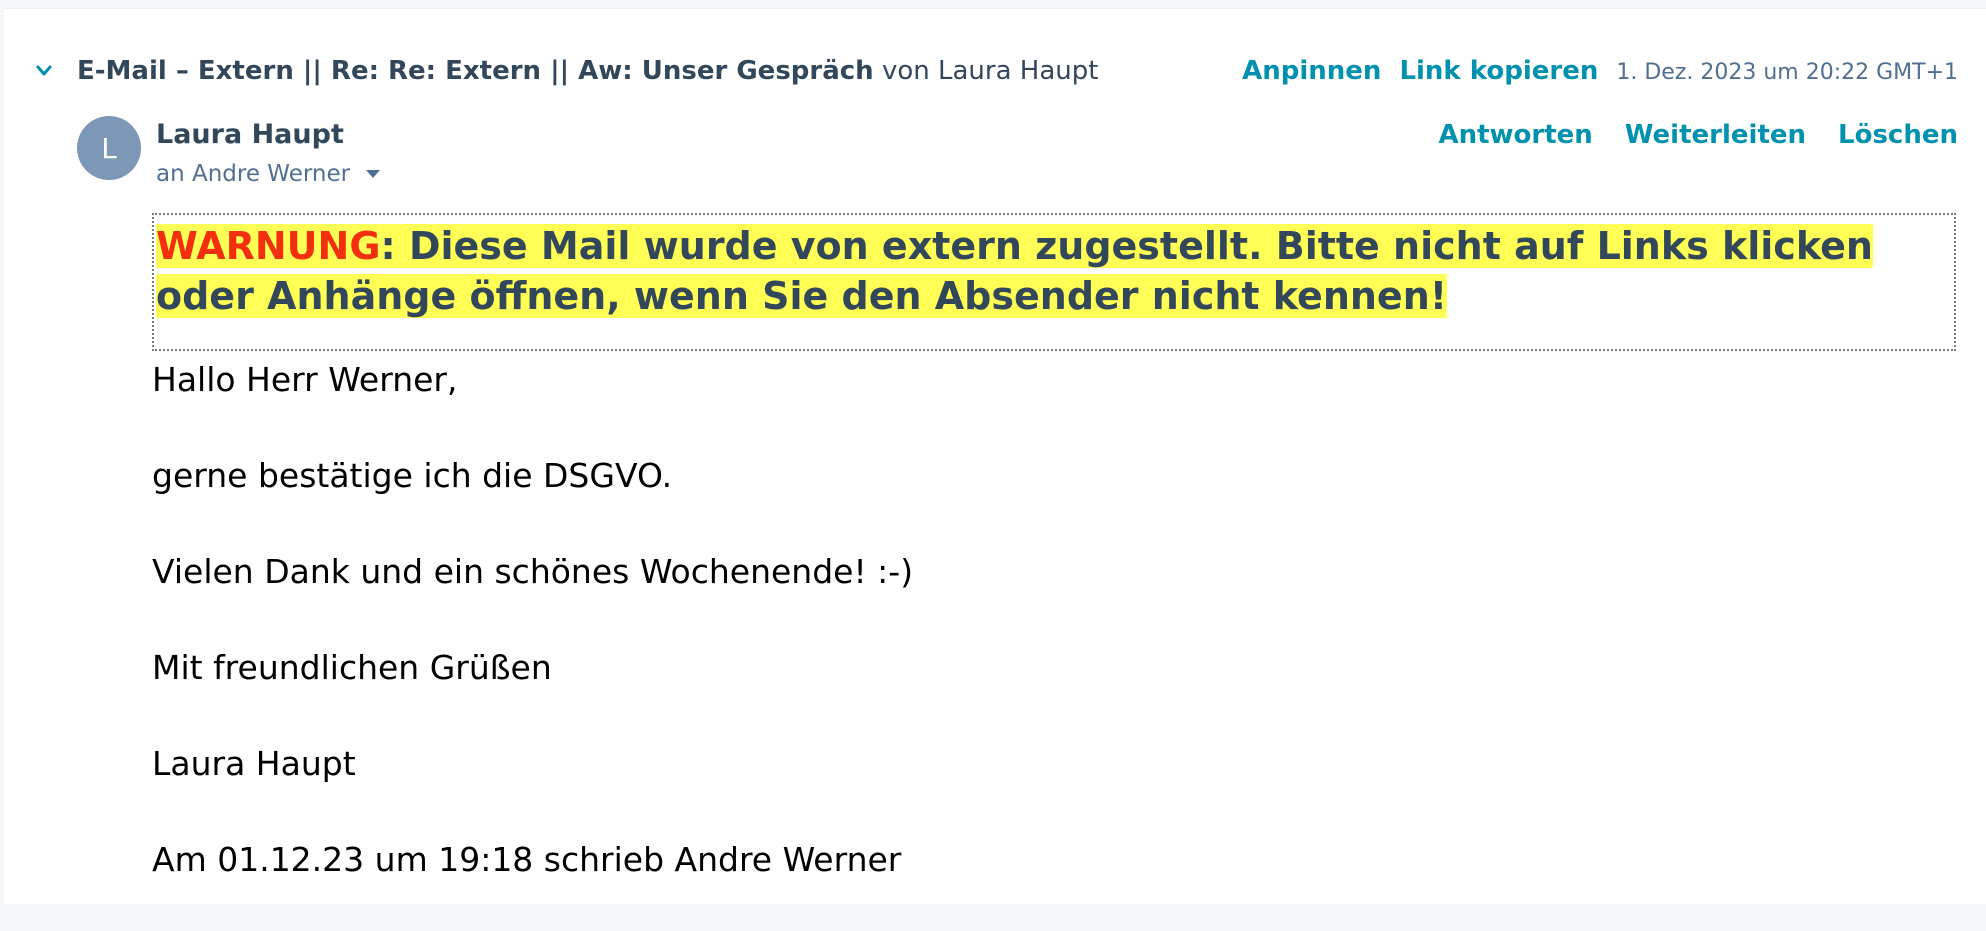  I want to click on avatar: L, so click(109, 148).